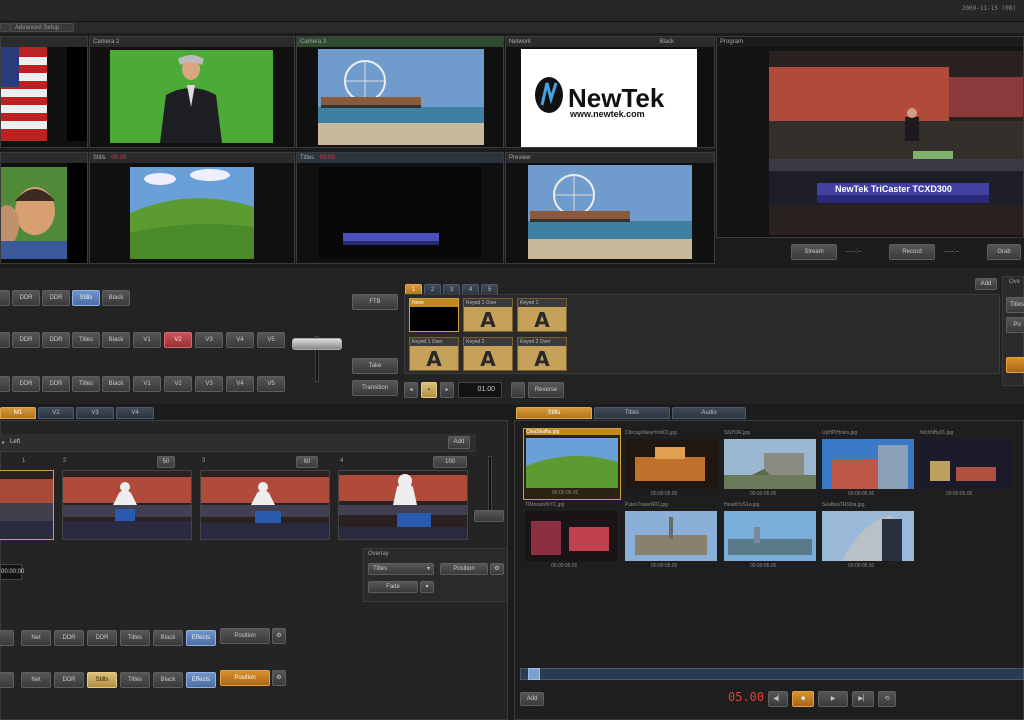 This screenshot has width=1024, height=720. Describe the element at coordinates (209, 384) in the screenshot. I see `row3-btn-v3: V3` at that location.